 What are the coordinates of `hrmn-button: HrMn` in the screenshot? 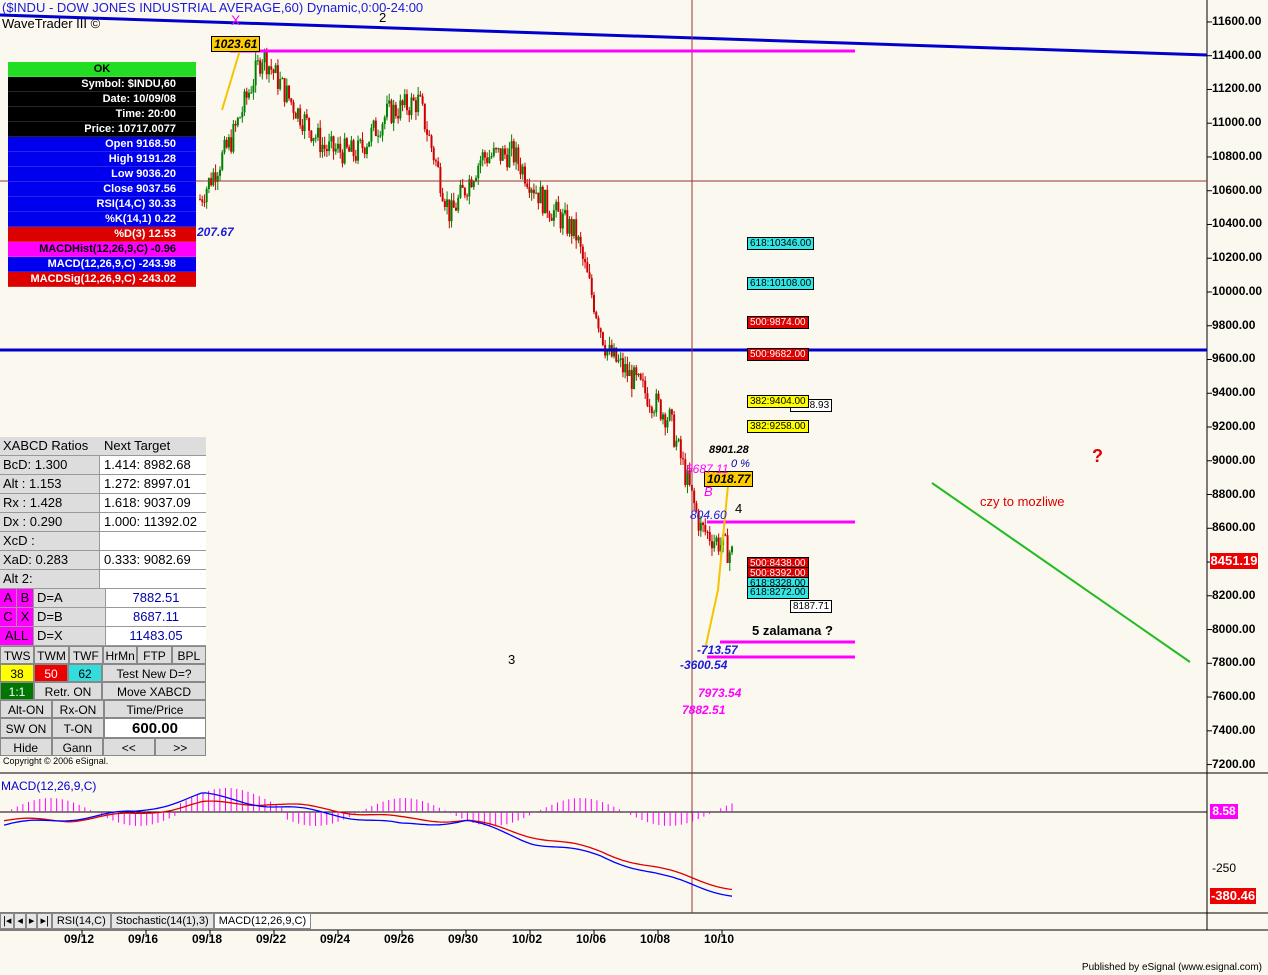 It's located at (120, 655).